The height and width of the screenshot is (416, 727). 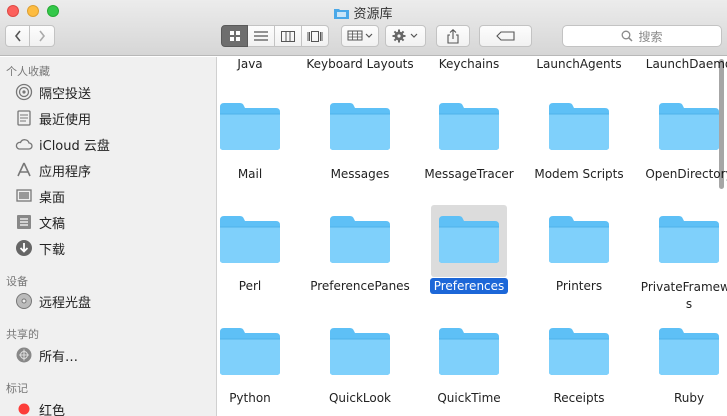 I want to click on disc-icon, so click(x=24, y=301).